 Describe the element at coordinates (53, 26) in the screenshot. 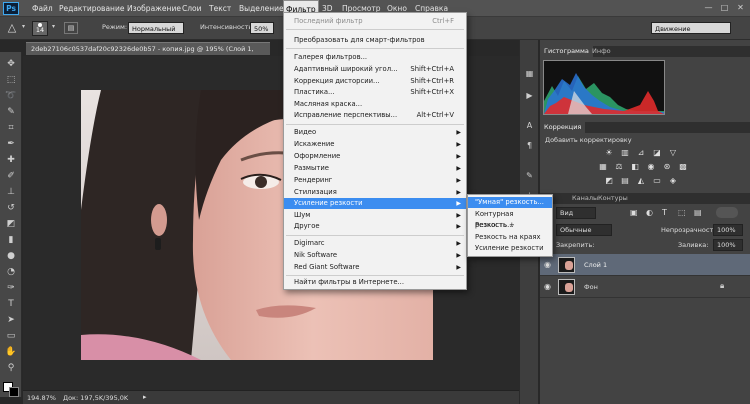

I see `brush-picker-arrow-icon: ▾` at that location.